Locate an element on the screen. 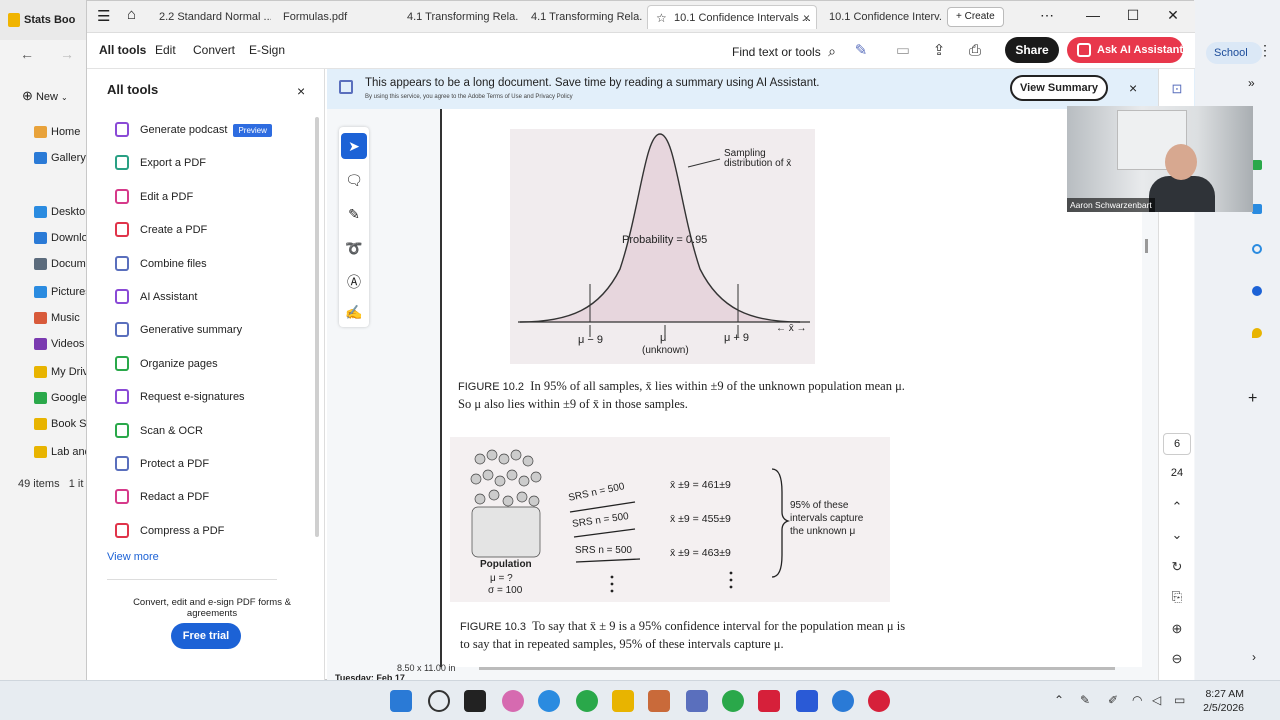 The height and width of the screenshot is (720, 1280). settings-icon is located at coordinates (659, 701).